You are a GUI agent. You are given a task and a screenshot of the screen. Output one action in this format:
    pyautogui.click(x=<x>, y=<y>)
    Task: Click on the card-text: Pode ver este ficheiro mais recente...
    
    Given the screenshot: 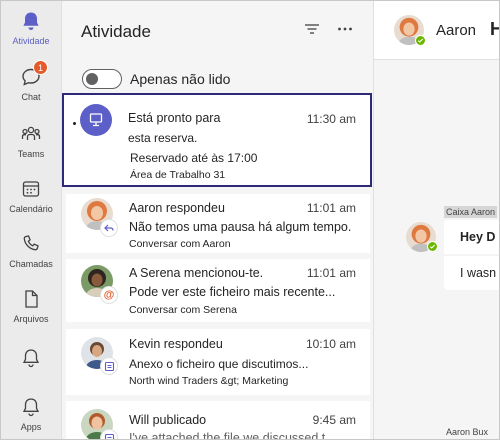 What is the action you would take?
    pyautogui.click(x=232, y=292)
    